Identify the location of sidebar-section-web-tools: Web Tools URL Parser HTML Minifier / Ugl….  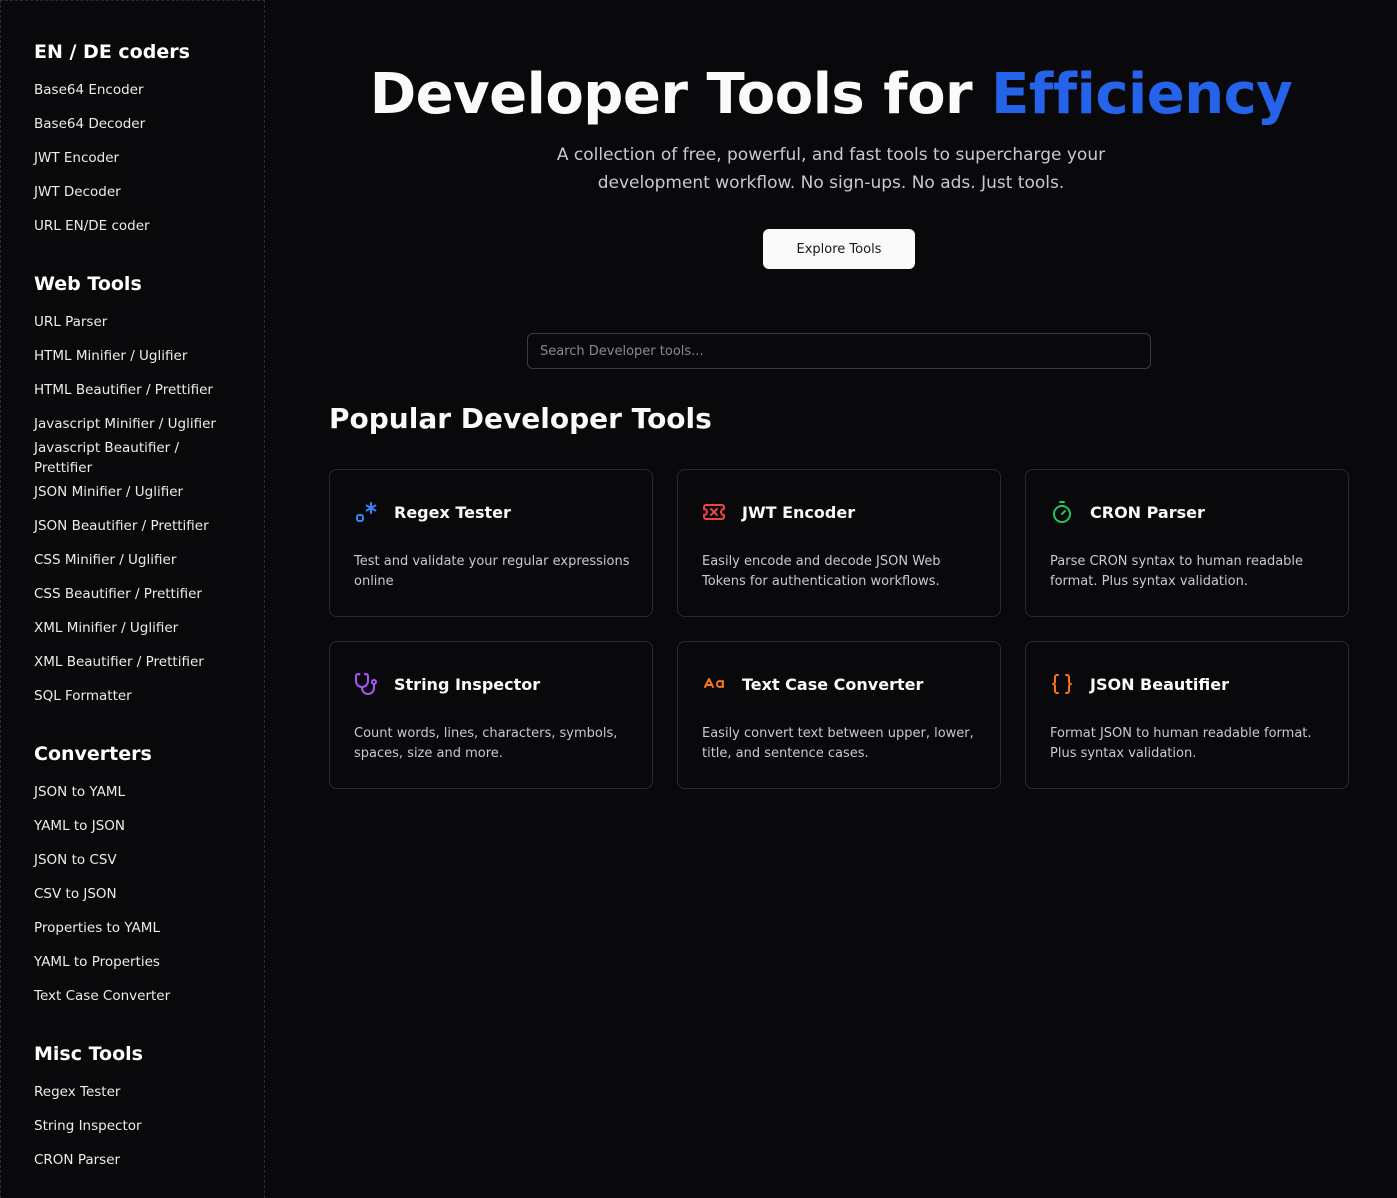
(144, 489).